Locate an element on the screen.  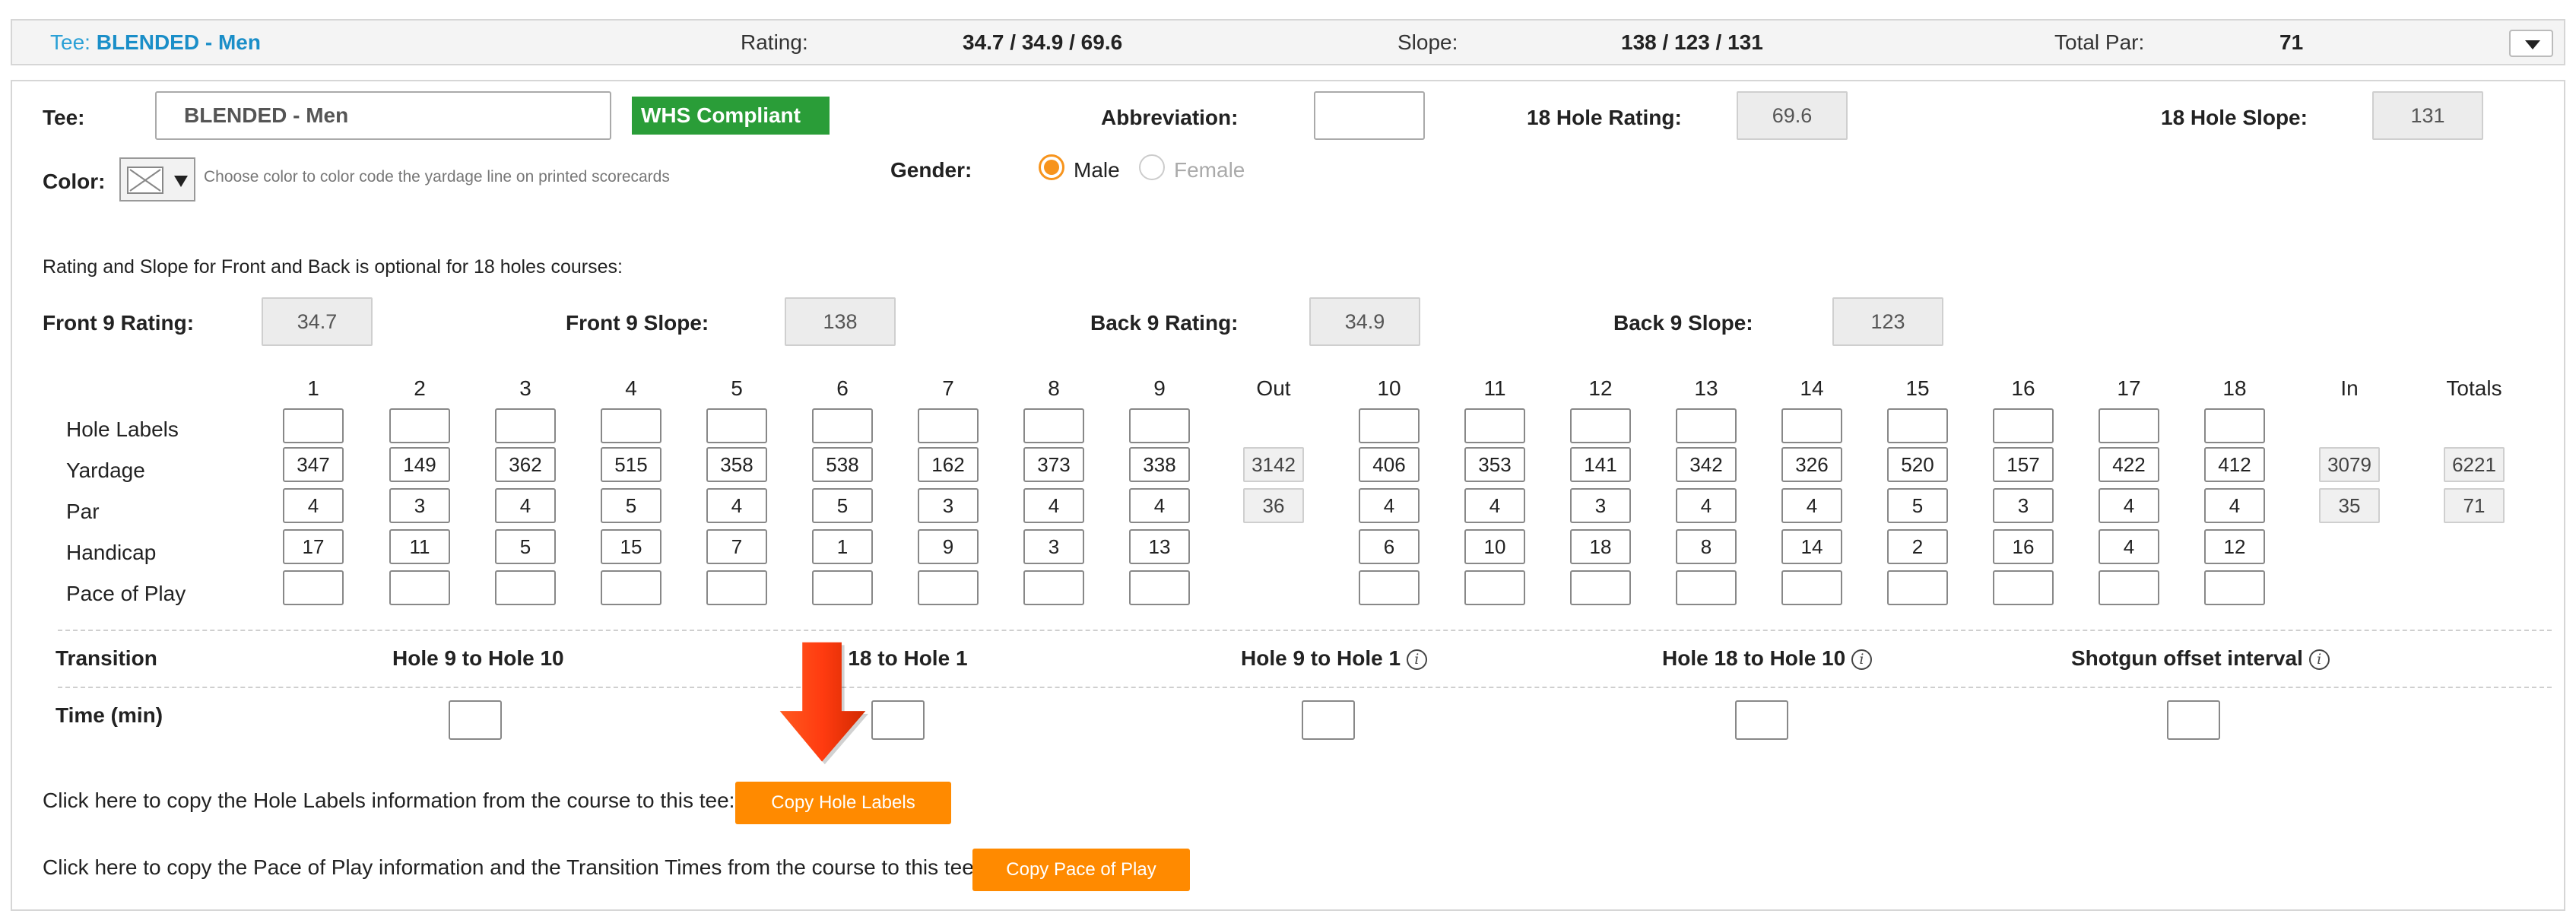
handicap-input: 6 is located at coordinates (1390, 546).